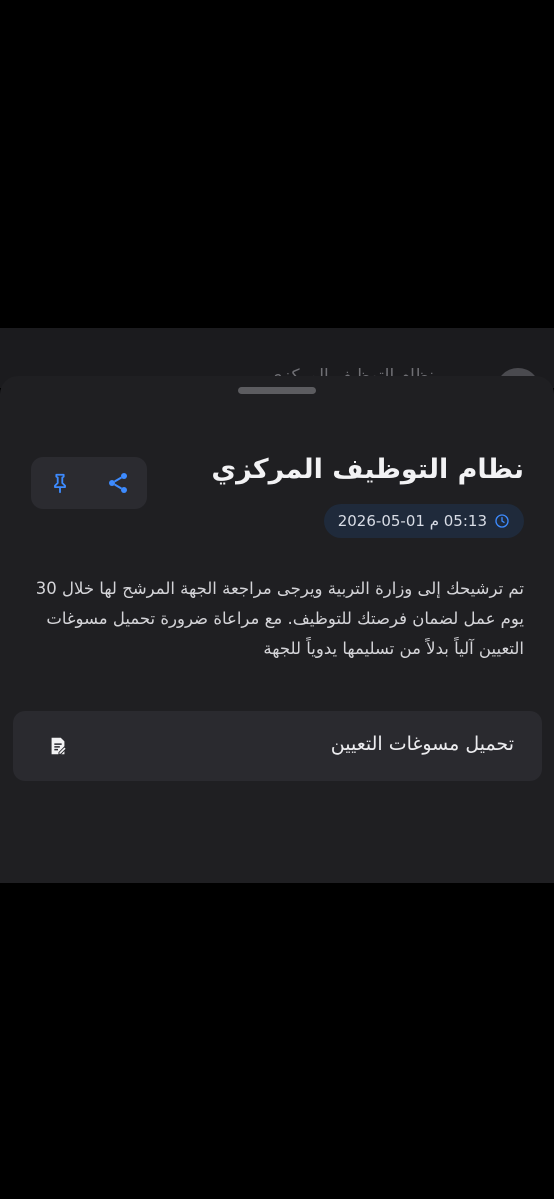 The width and height of the screenshot is (554, 1199). What do you see at coordinates (412, 521) in the screenshot?
I see `date-text: 05:13 م 01-05-2026` at bounding box center [412, 521].